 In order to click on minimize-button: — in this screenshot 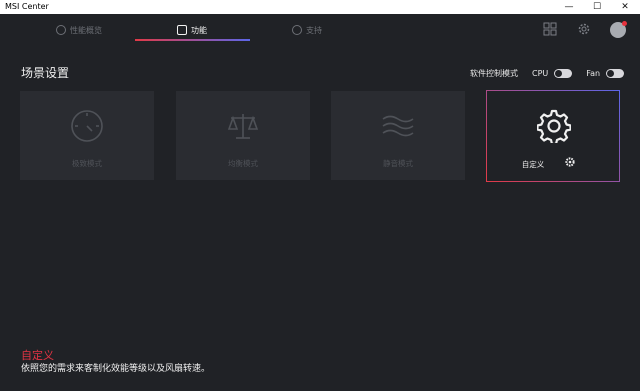, I will do `click(569, 7)`.